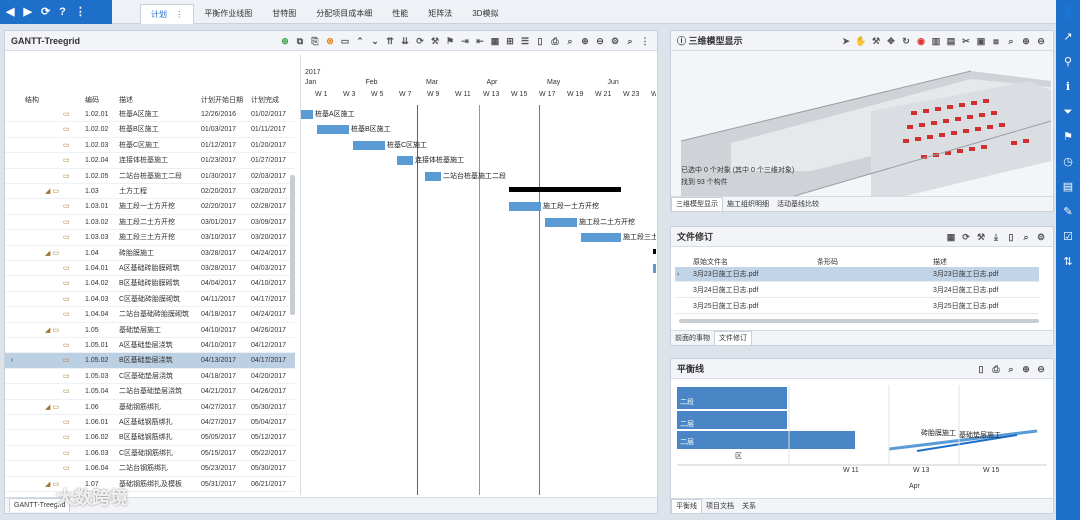 The image size is (1080, 520). Describe the element at coordinates (150, 407) in the screenshot. I see `table-row: ◢ ▭ 1.06 基础钢筋绑扎 04/27/2017 05/30/2017` at that location.